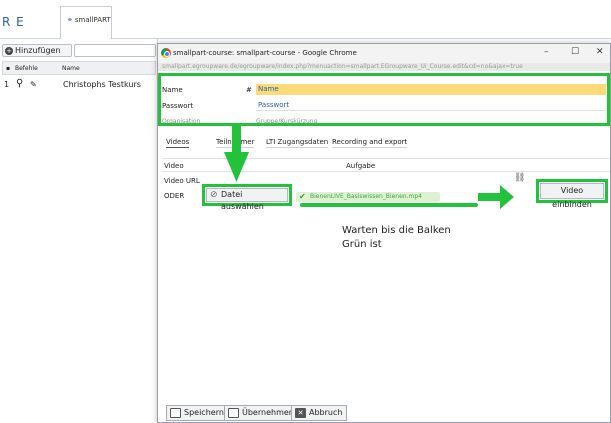  Describe the element at coordinates (302, 196) in the screenshot. I see `check-icon: ✔` at that location.